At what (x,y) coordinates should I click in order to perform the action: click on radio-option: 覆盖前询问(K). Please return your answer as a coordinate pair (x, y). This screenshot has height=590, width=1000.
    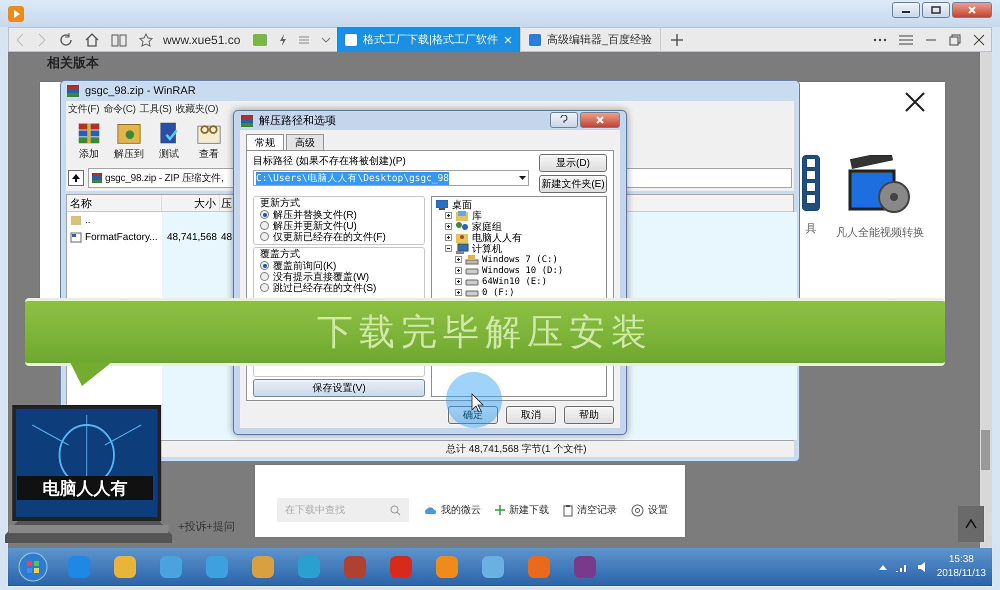
    Looking at the image, I should click on (339, 265).